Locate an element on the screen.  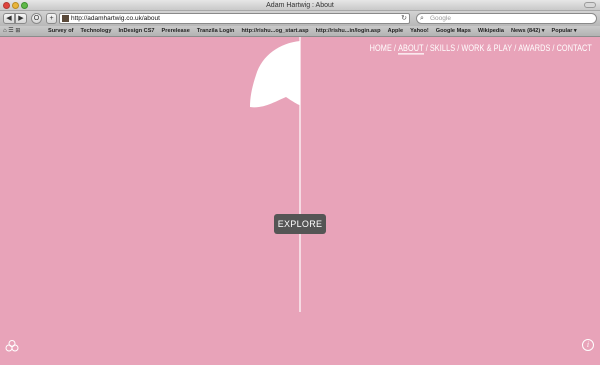
nav-link-work-play: WORK & PLAY is located at coordinates (486, 48).